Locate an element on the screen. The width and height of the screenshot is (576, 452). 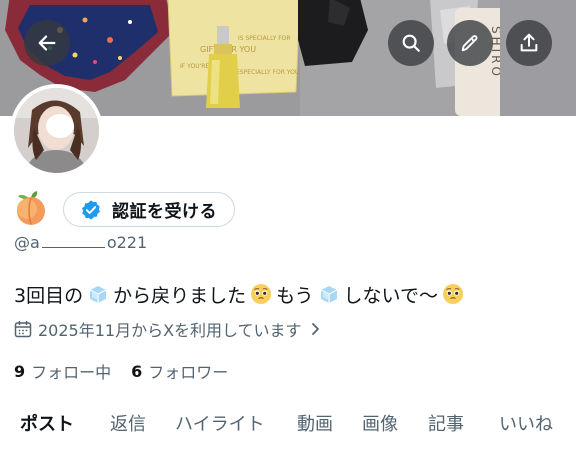
handle-redaction is located at coordinates (73, 242).